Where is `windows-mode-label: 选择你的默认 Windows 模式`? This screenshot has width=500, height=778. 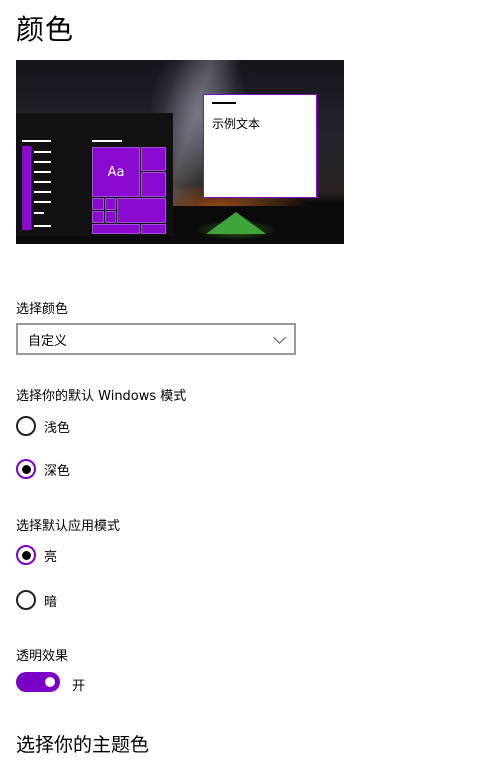
windows-mode-label: 选择你的默认 Windows 模式 is located at coordinates (101, 396).